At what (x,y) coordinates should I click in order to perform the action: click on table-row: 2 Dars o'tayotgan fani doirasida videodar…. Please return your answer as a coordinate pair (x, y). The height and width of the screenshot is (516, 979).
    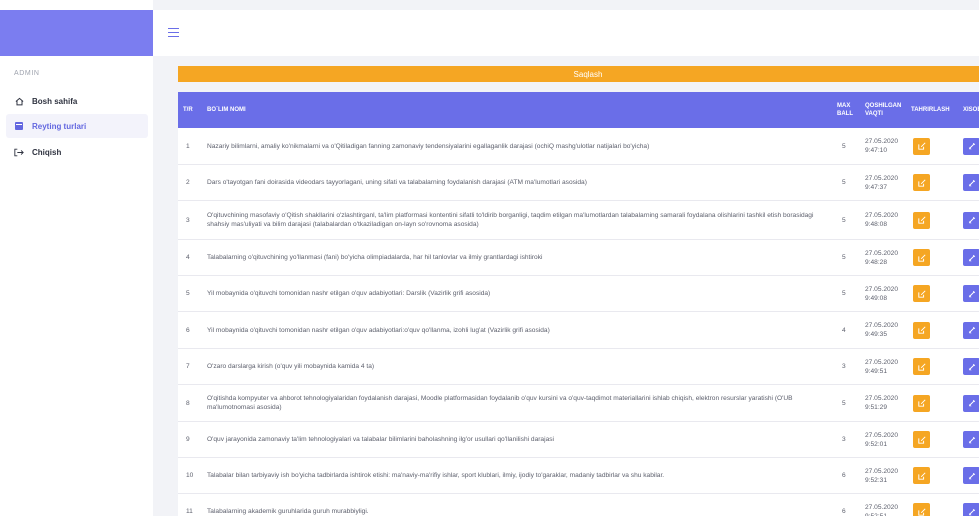
    Looking at the image, I should click on (578, 183).